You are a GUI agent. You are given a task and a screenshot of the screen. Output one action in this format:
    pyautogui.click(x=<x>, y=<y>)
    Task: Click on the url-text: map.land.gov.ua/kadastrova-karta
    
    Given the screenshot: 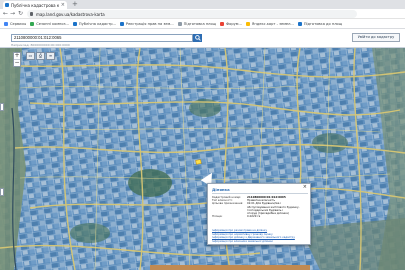 What is the action you would take?
    pyautogui.click(x=70, y=14)
    